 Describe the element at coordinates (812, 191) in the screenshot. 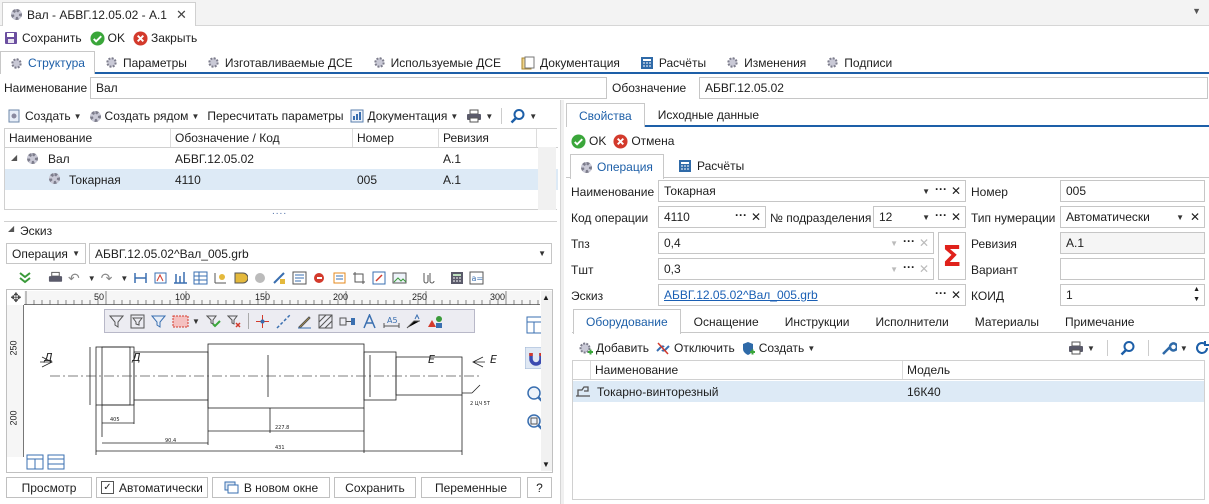

I see `op-name-field: Токарная ▼ ··· ✕` at that location.